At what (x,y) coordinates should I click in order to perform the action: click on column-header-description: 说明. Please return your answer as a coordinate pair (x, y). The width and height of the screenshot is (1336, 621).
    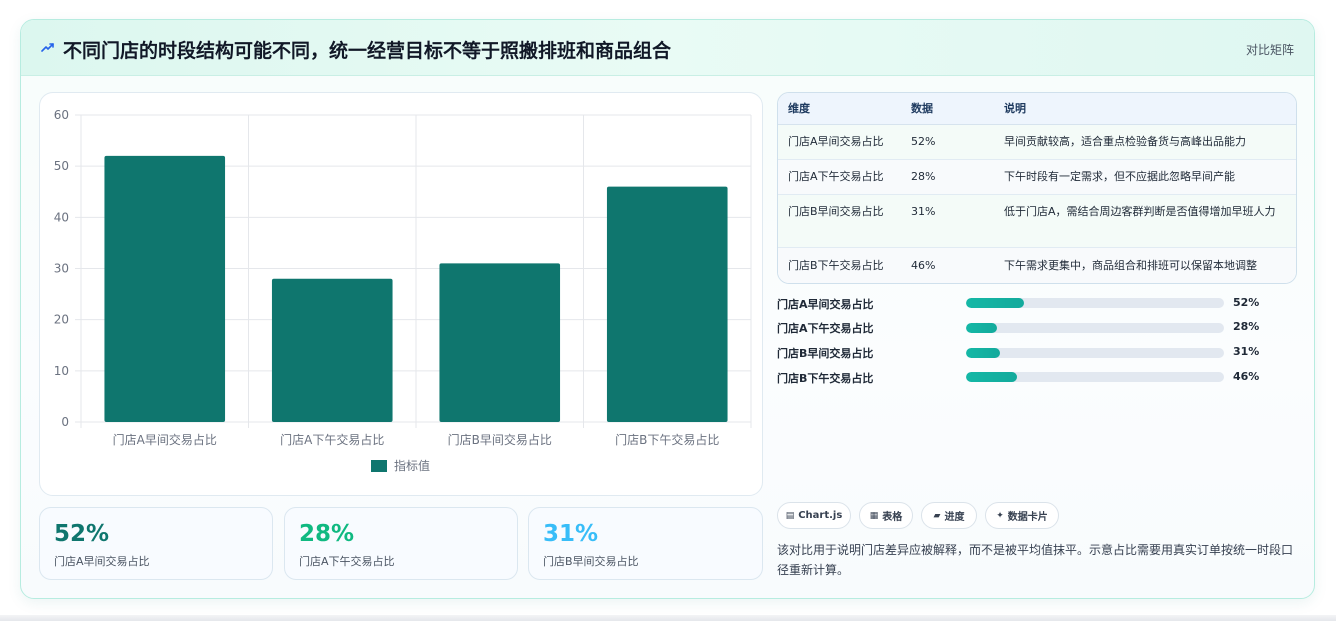
    Looking at the image, I should click on (1015, 108).